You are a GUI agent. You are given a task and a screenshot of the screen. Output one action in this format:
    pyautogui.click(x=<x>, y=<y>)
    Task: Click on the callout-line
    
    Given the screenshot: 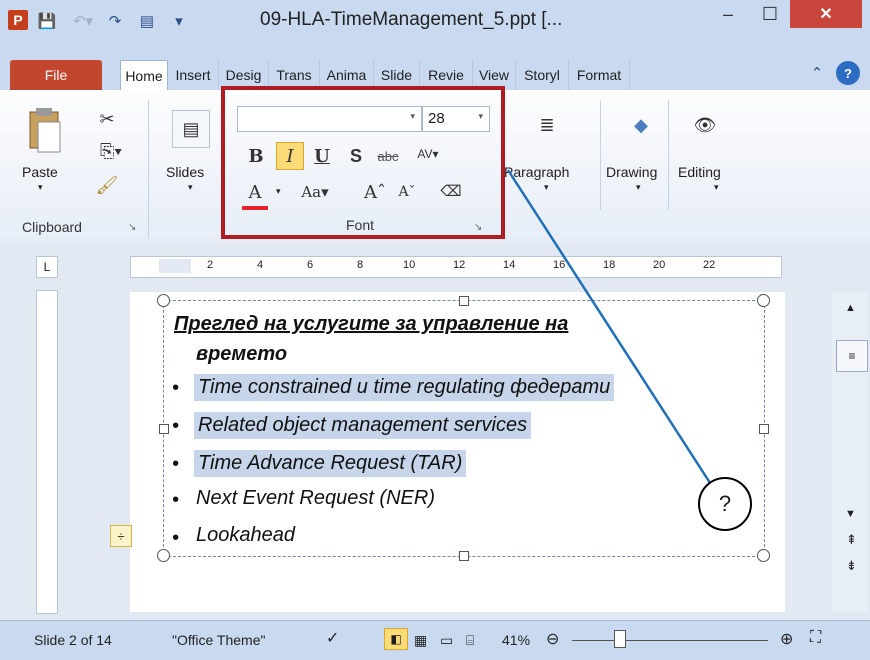 What is the action you would take?
    pyautogui.click(x=610, y=328)
    